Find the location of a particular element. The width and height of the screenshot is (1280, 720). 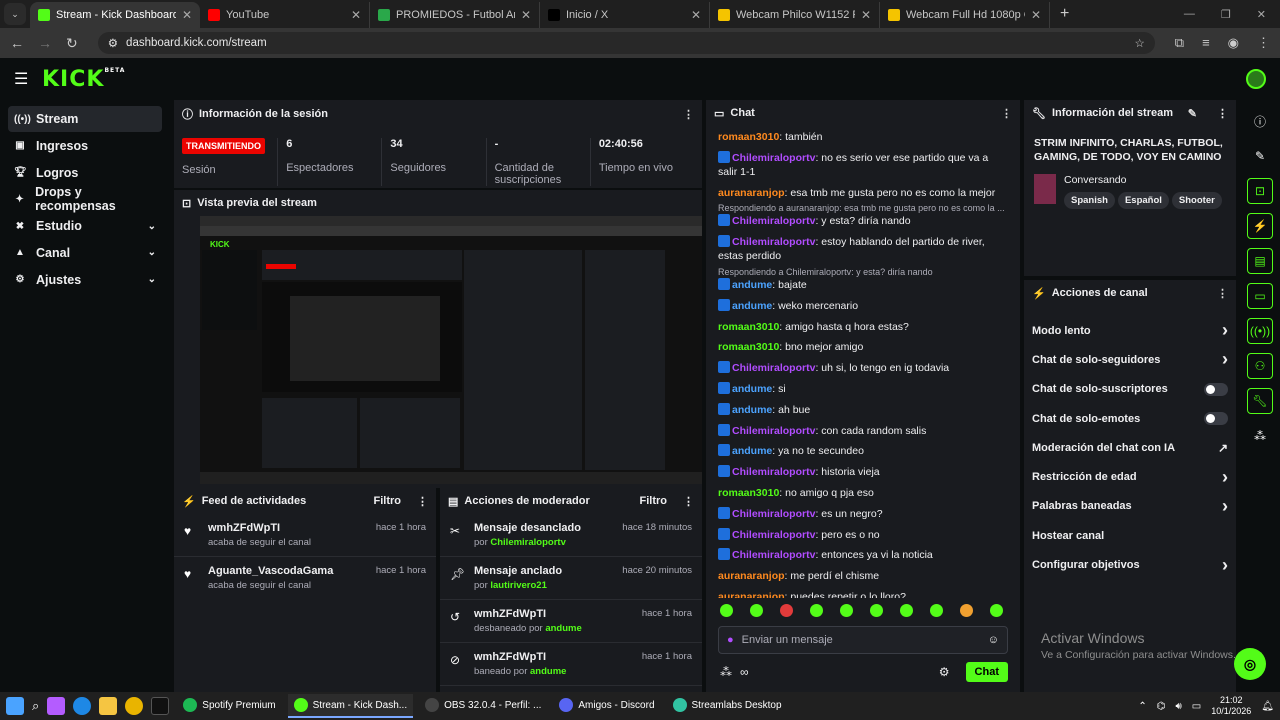

profile-icon: ◉ is located at coordinates (1233, 43).